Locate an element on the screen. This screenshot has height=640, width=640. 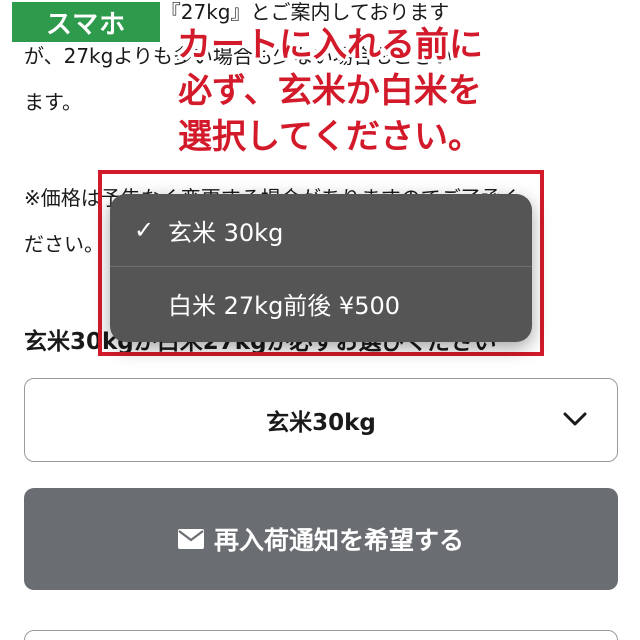
callout-line-3: 選択してください。 is located at coordinates (330, 137).